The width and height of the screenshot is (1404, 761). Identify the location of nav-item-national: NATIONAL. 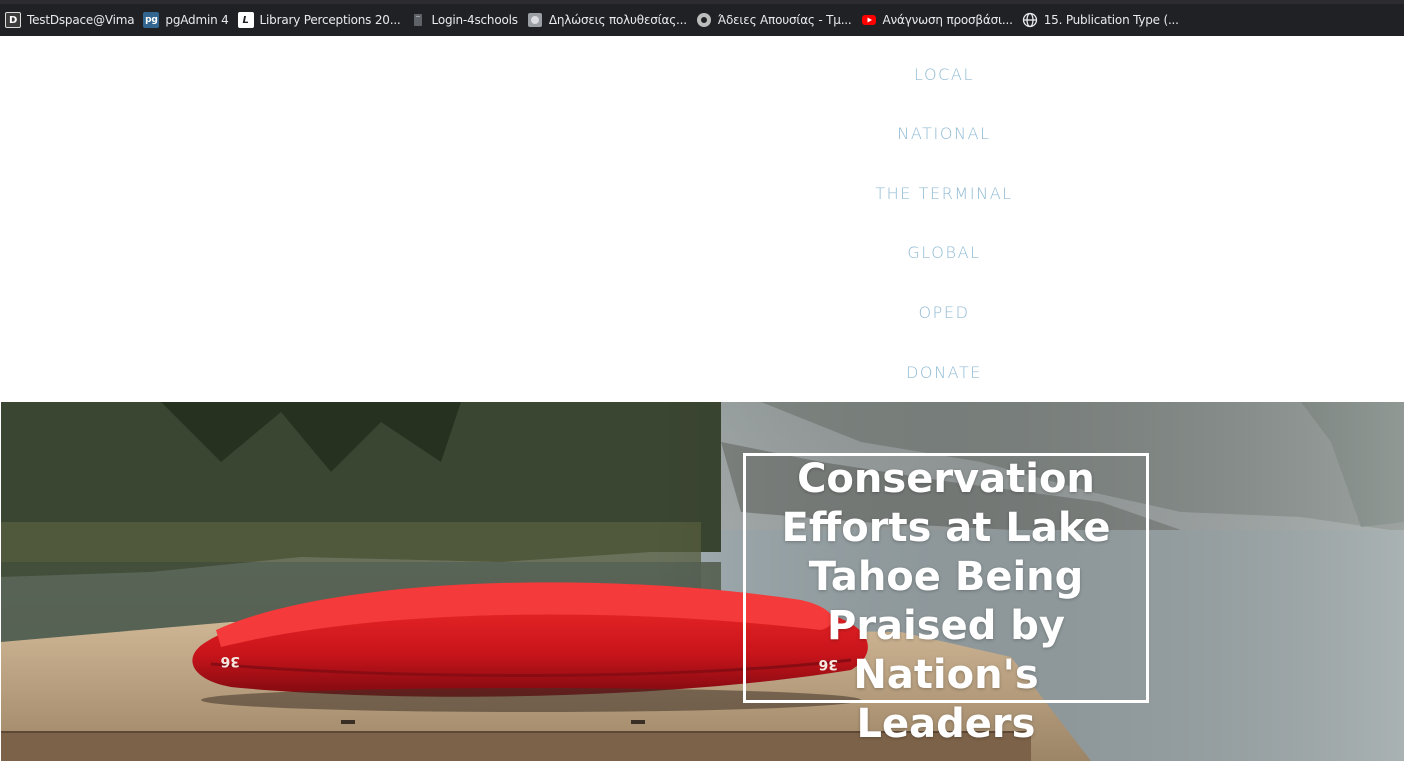
(702, 133).